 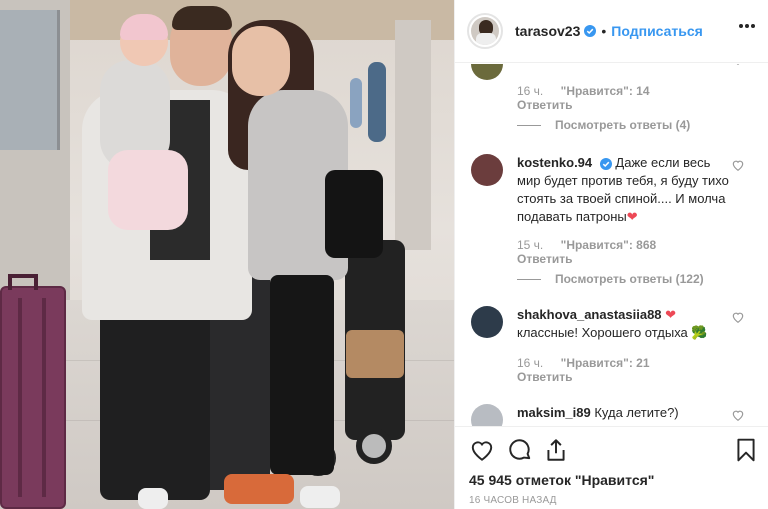 I want to click on comment-time: 15 ч., so click(x=530, y=245).